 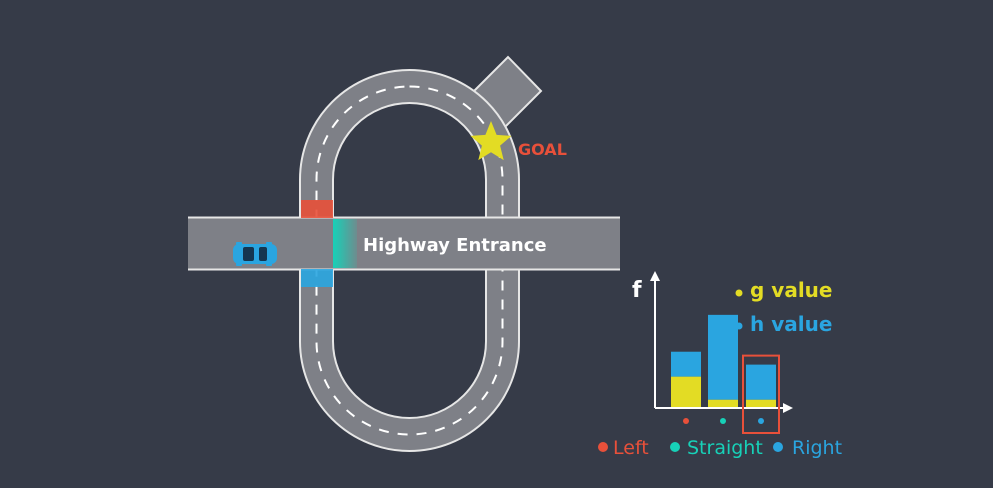 What do you see at coordinates (788, 408) in the screenshot?
I see `x-axis-arrow` at bounding box center [788, 408].